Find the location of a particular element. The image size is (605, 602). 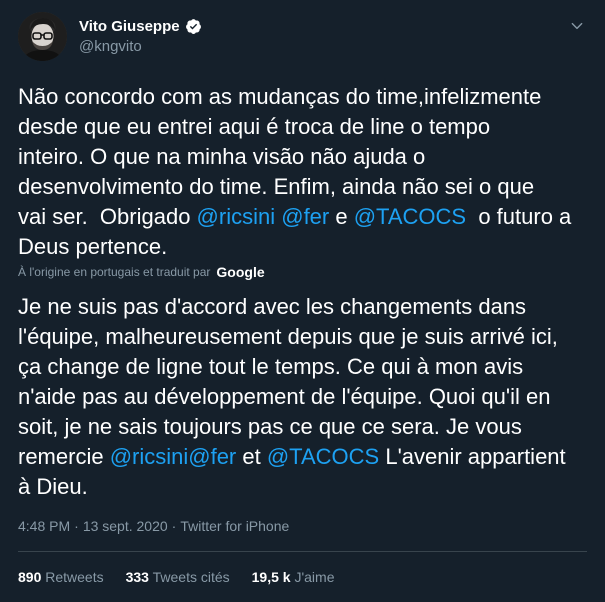

tweet-time: 4:48 PM is located at coordinates (44, 526).